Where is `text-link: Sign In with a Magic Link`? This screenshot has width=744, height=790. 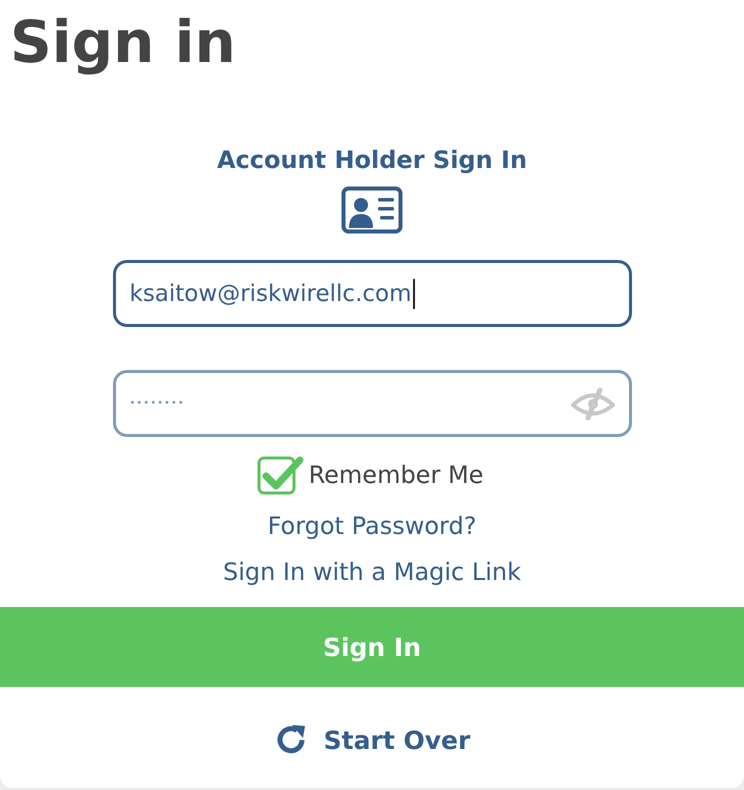
text-link: Sign In with a Magic Link is located at coordinates (372, 572).